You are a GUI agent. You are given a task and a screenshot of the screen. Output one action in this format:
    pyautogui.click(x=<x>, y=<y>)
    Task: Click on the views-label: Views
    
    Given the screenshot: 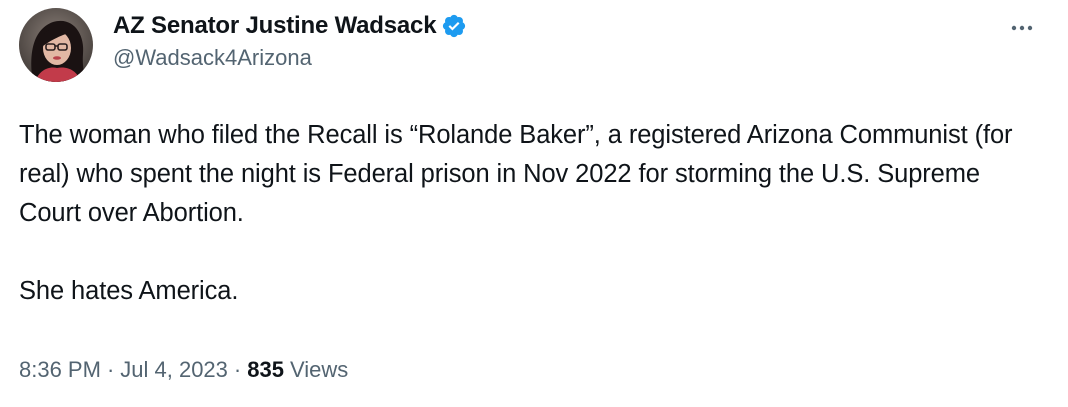 What is the action you would take?
    pyautogui.click(x=319, y=369)
    